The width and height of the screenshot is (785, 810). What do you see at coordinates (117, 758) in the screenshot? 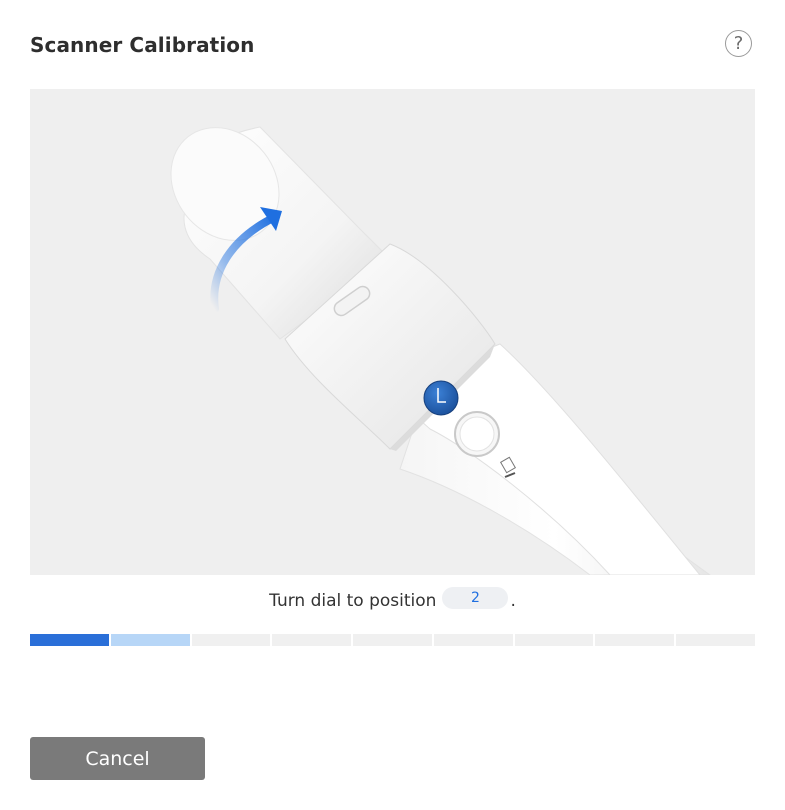
I see `cancel-button: Cancel` at bounding box center [117, 758].